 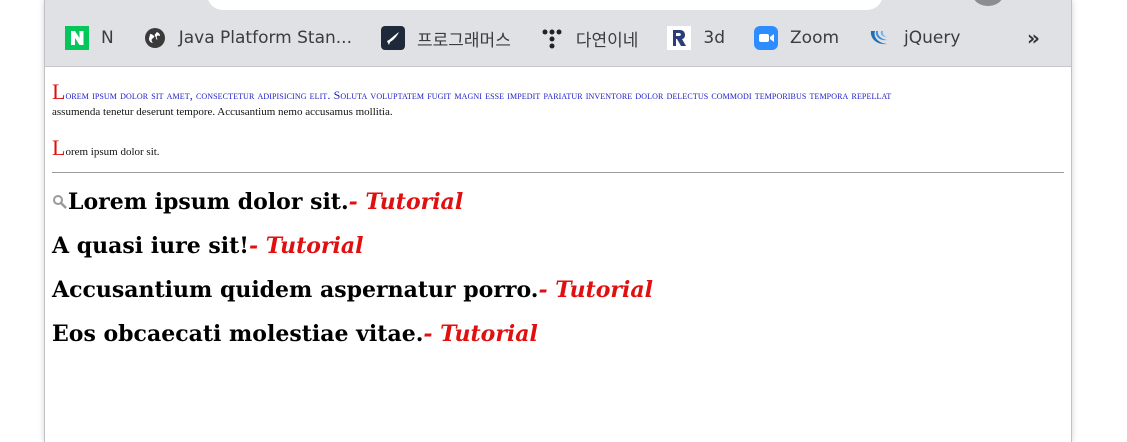 What do you see at coordinates (552, 38) in the screenshot?
I see `dots-icon` at bounding box center [552, 38].